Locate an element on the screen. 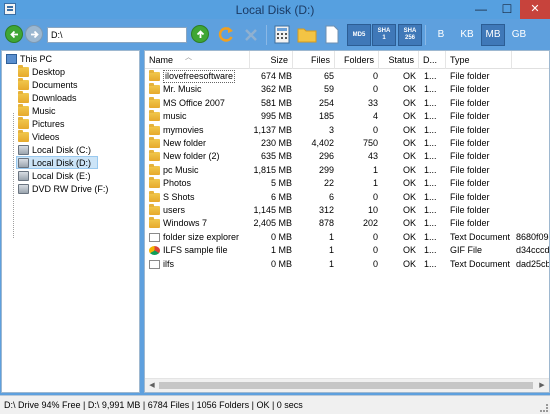 Image resolution: width=550 pixels, height=414 pixels. tree-item-desktop: Desktop is located at coordinates (77, 72).